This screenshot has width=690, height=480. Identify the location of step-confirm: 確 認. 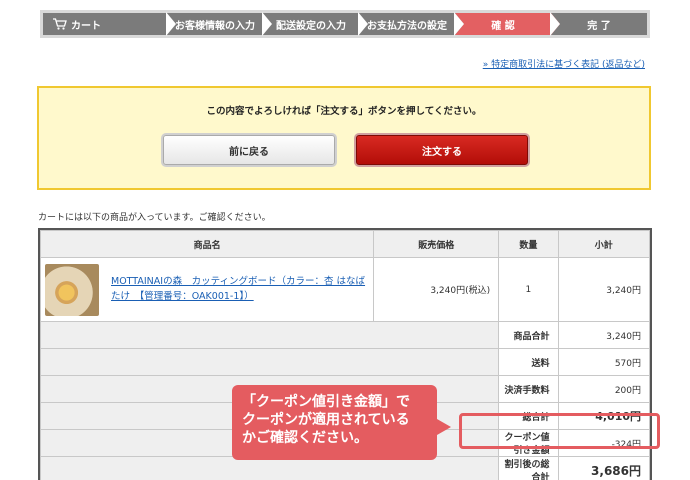
(507, 24).